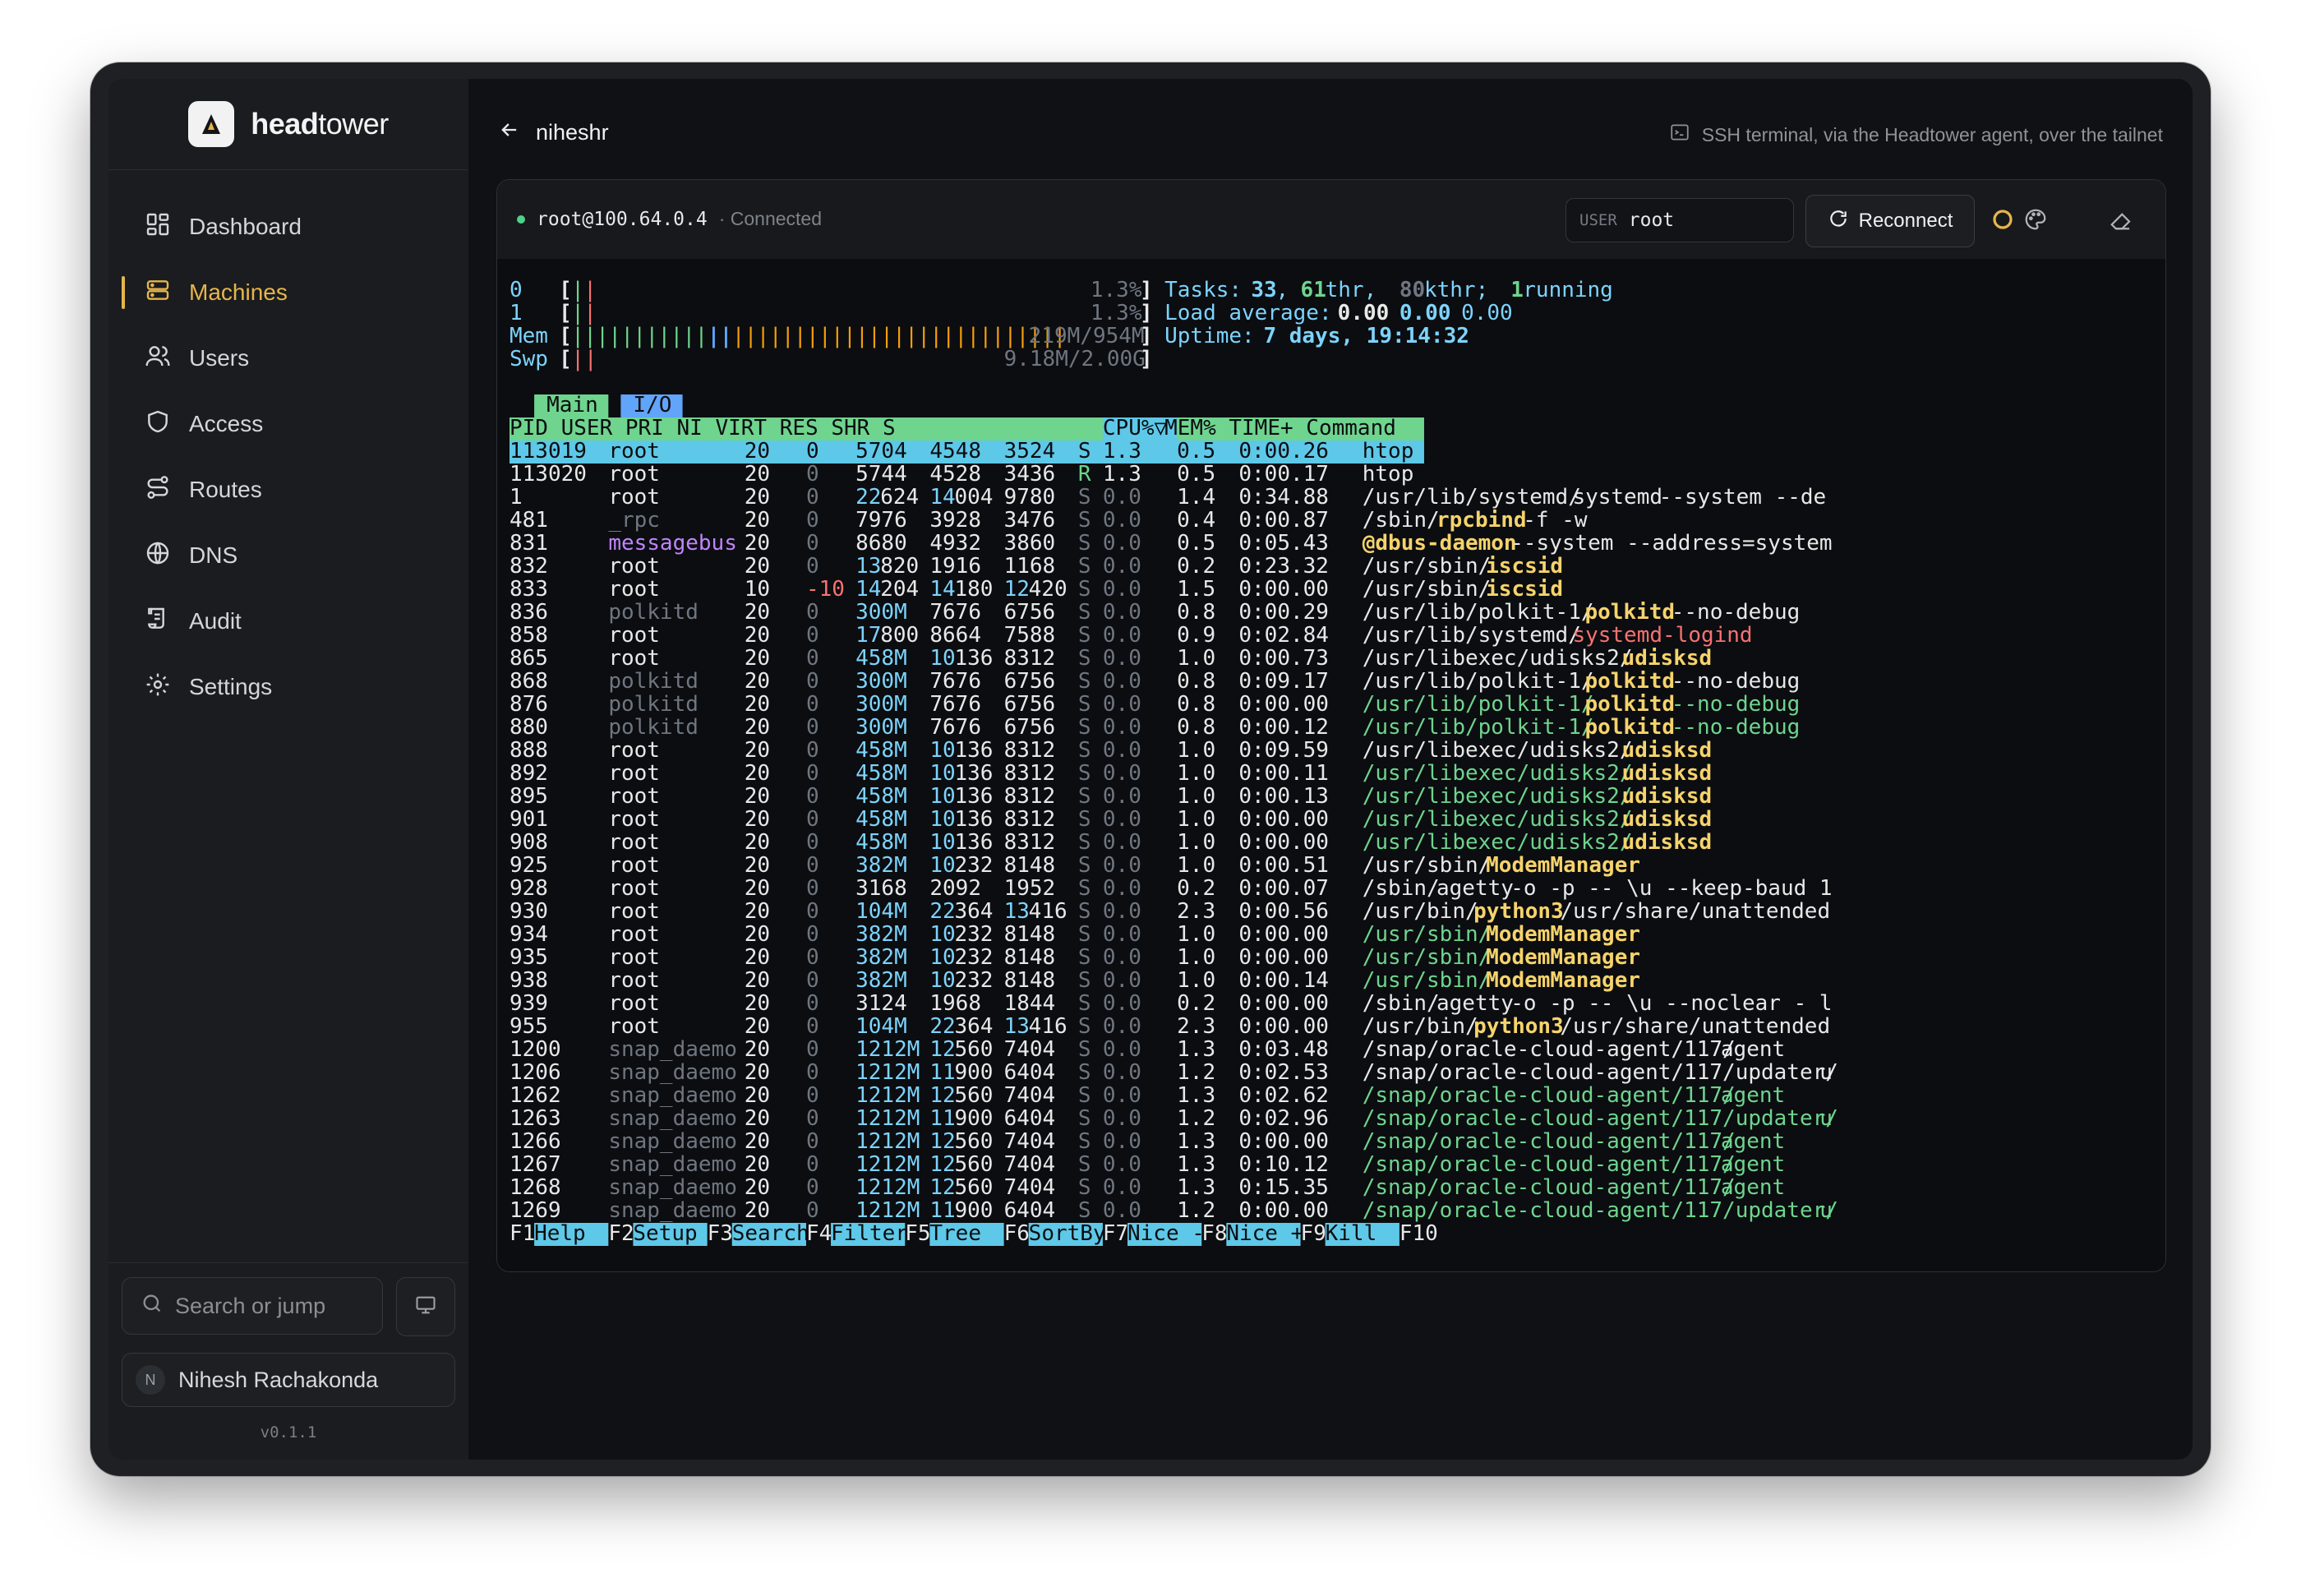 The width and height of the screenshot is (2301, 1596). What do you see at coordinates (1456, 290) in the screenshot?
I see `kthreads-label: kthr;` at bounding box center [1456, 290].